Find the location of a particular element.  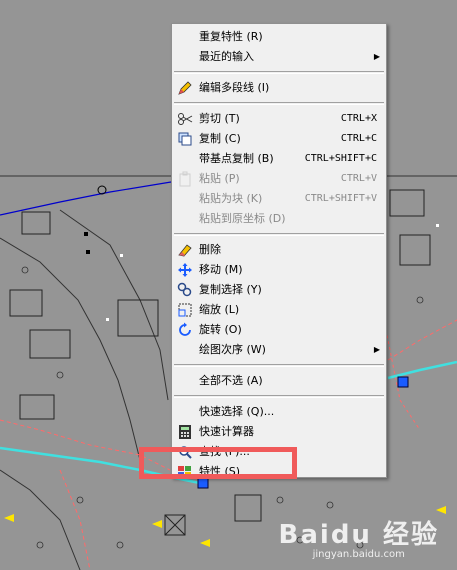

calculator-icon is located at coordinates (185, 432).